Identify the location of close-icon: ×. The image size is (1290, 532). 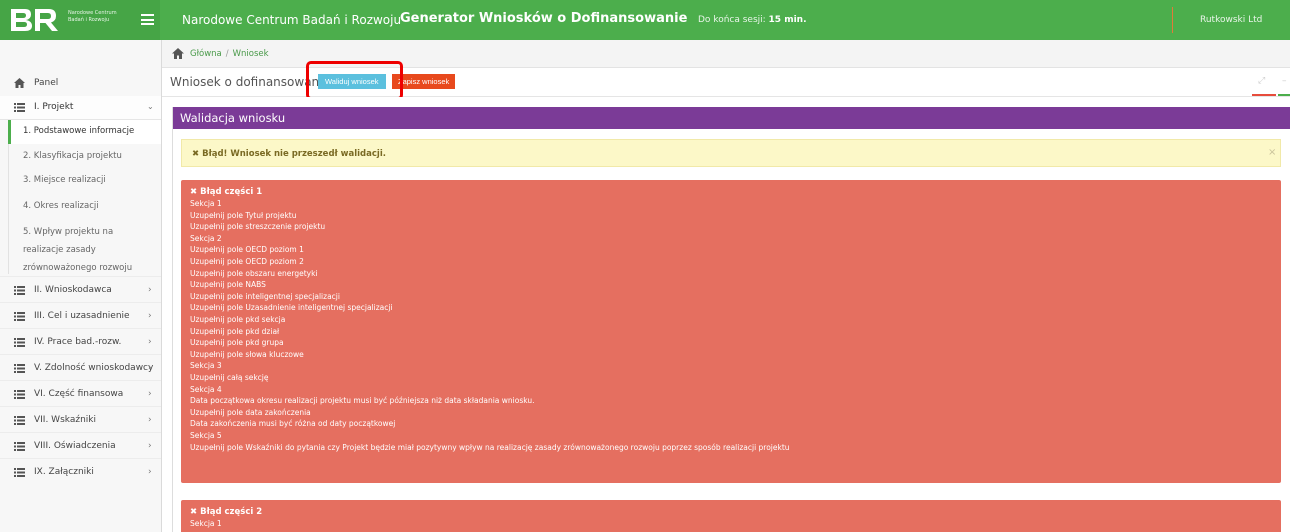
(1272, 152).